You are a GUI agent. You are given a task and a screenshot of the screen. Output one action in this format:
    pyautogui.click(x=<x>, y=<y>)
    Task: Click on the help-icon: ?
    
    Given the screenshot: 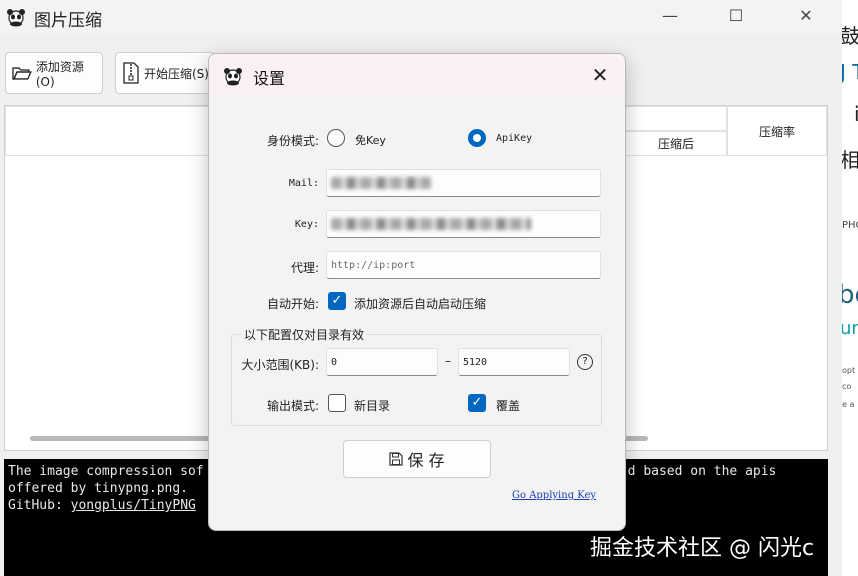 What is the action you would take?
    pyautogui.click(x=585, y=362)
    